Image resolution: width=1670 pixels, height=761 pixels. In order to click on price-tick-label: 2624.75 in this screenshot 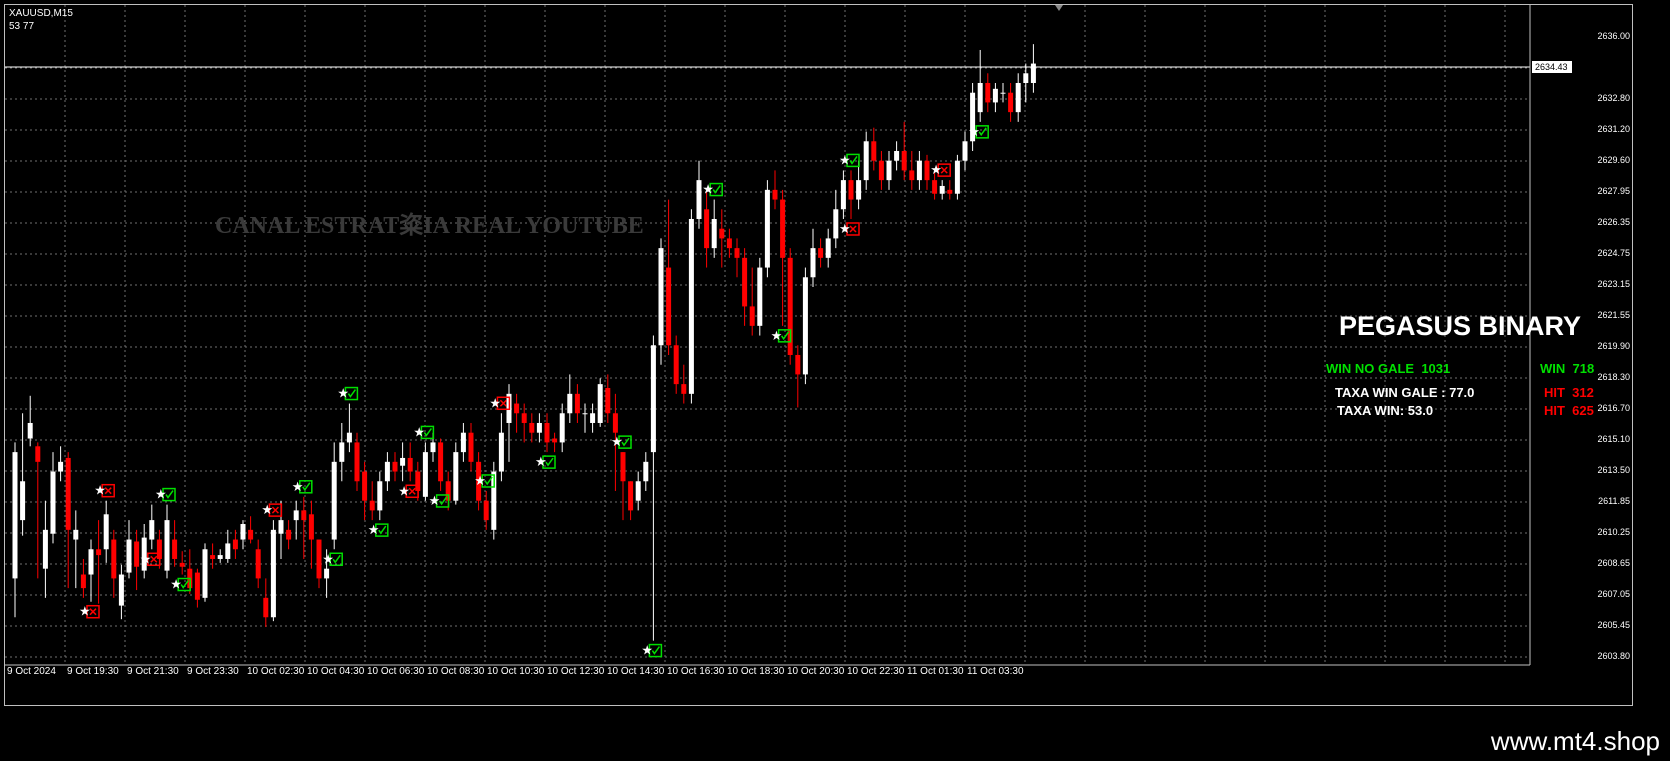, I will do `click(1613, 253)`.